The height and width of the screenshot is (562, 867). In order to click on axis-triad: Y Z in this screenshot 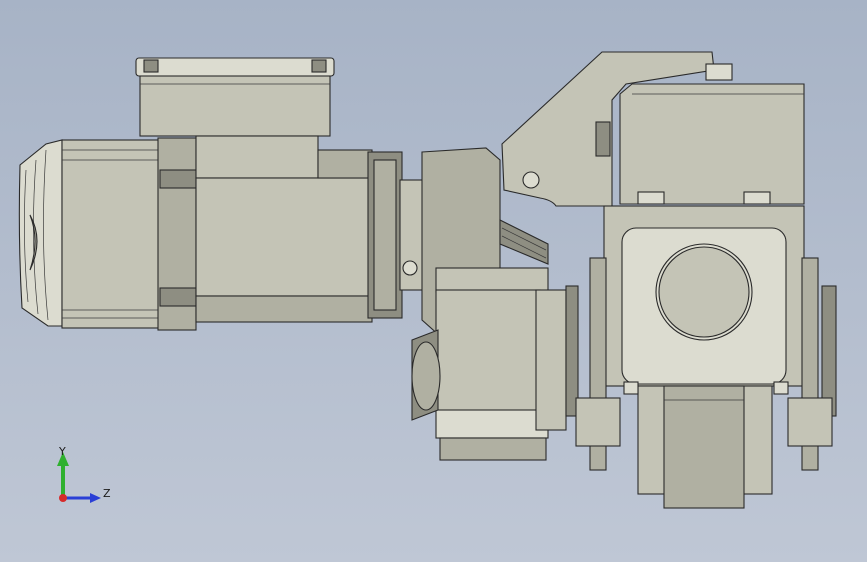, I will do `click(84, 474)`.